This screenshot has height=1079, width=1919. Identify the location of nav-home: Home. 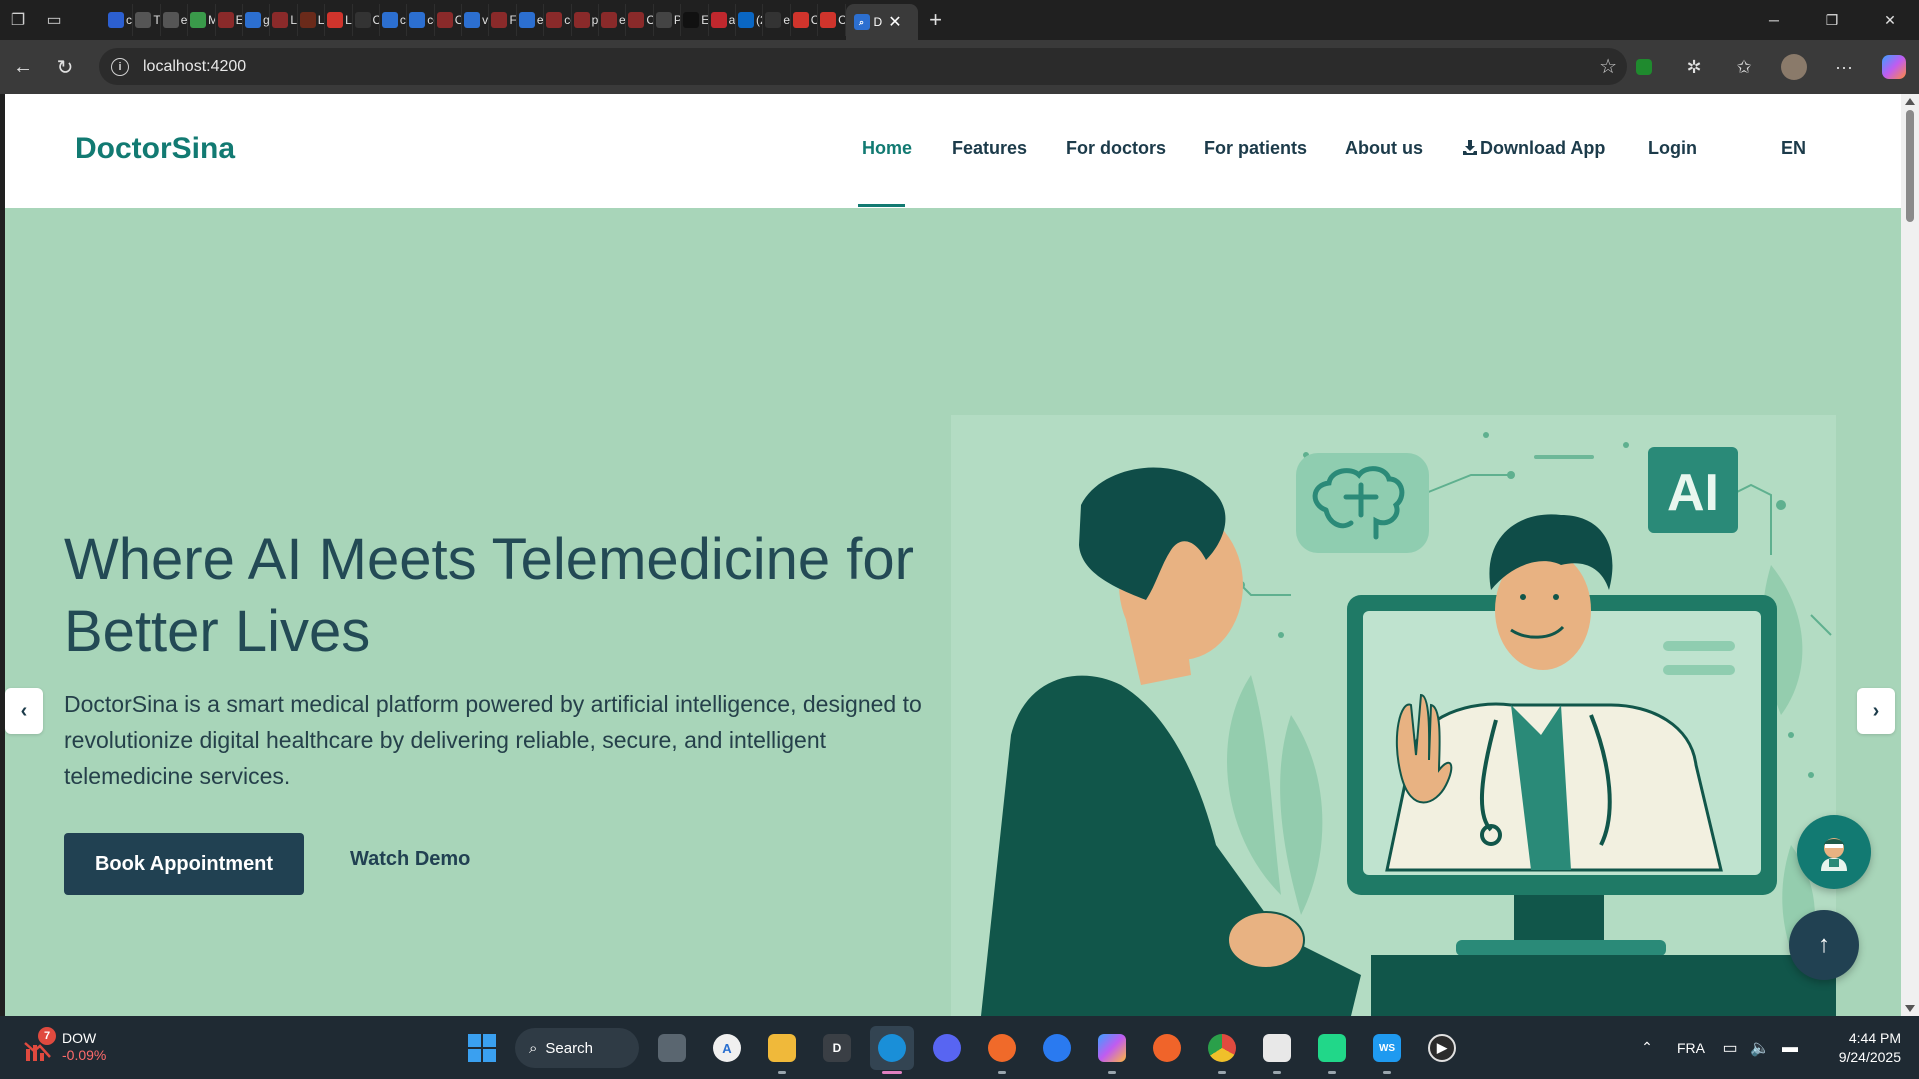
(887, 148).